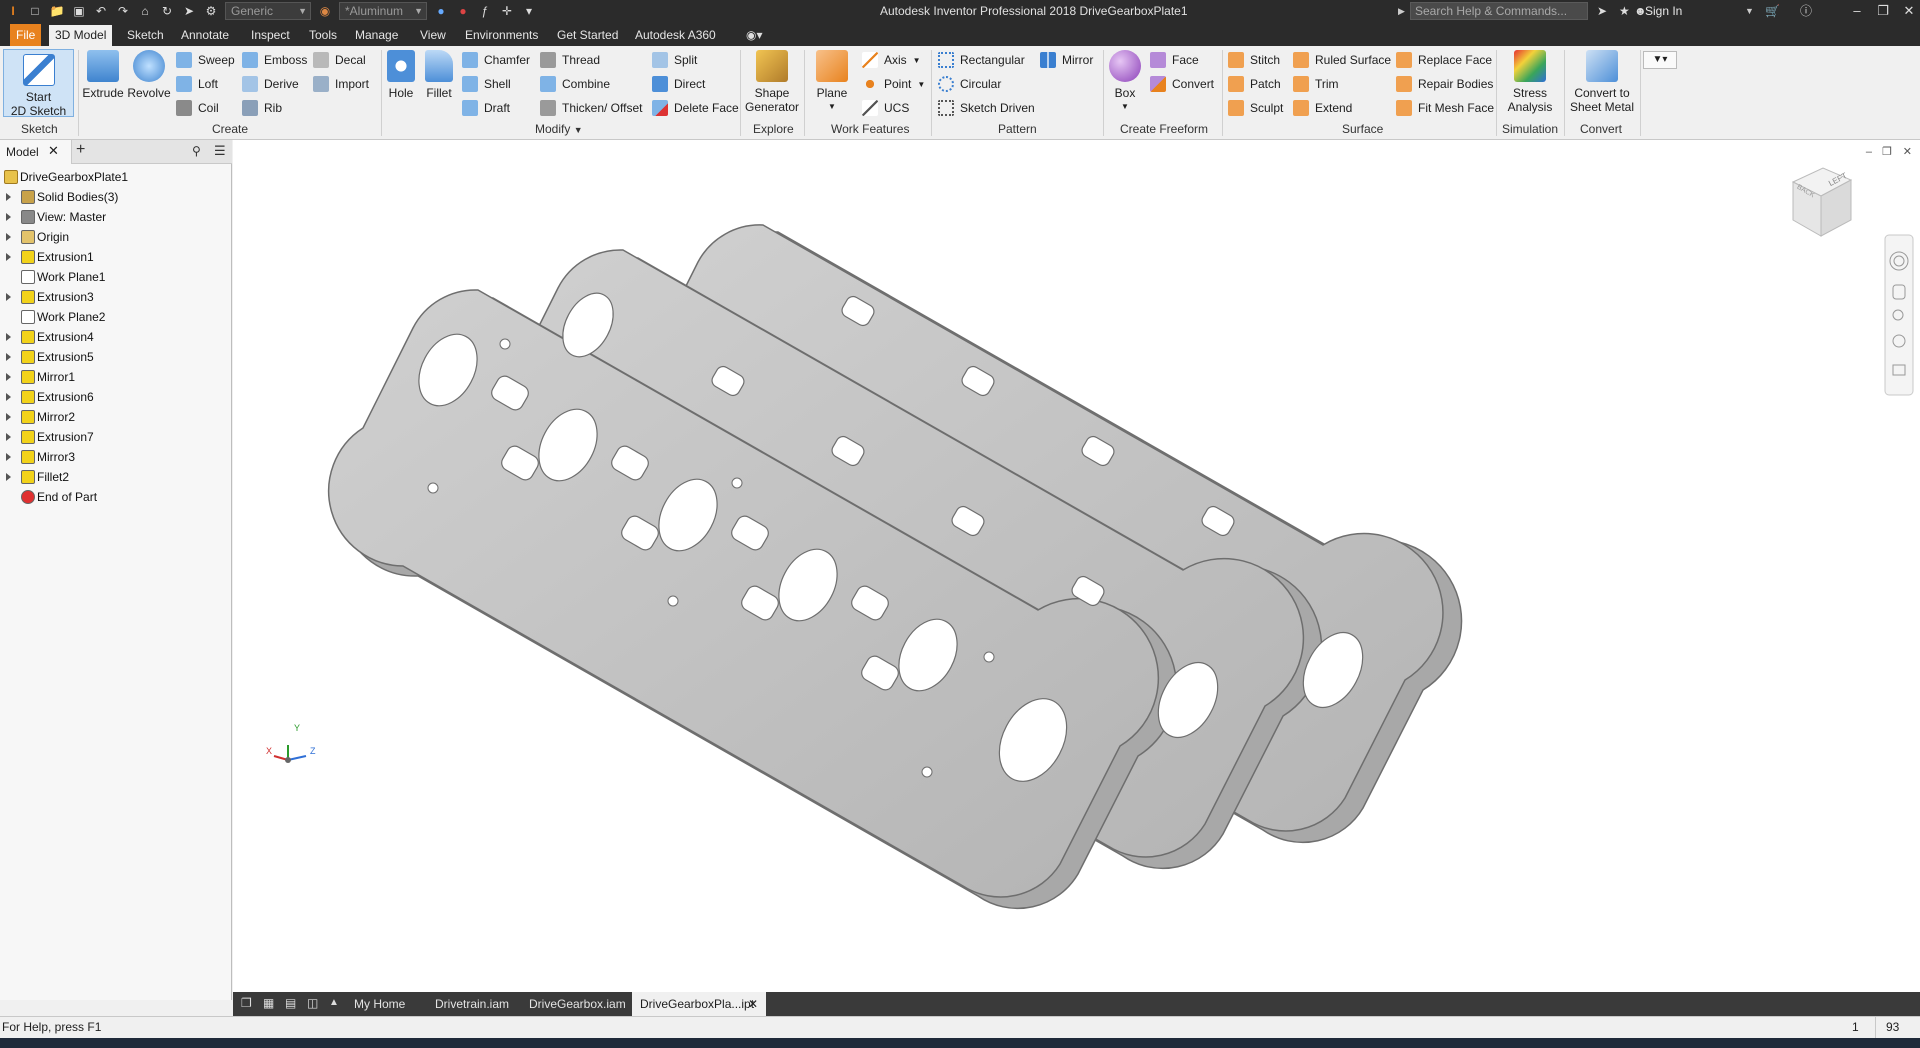 This screenshot has height=1048, width=1920. I want to click on ruled-surface-button: Ruled Surface, so click(1342, 60).